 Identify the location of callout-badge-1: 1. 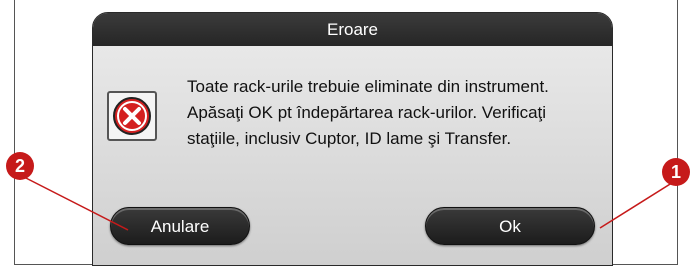
(676, 172).